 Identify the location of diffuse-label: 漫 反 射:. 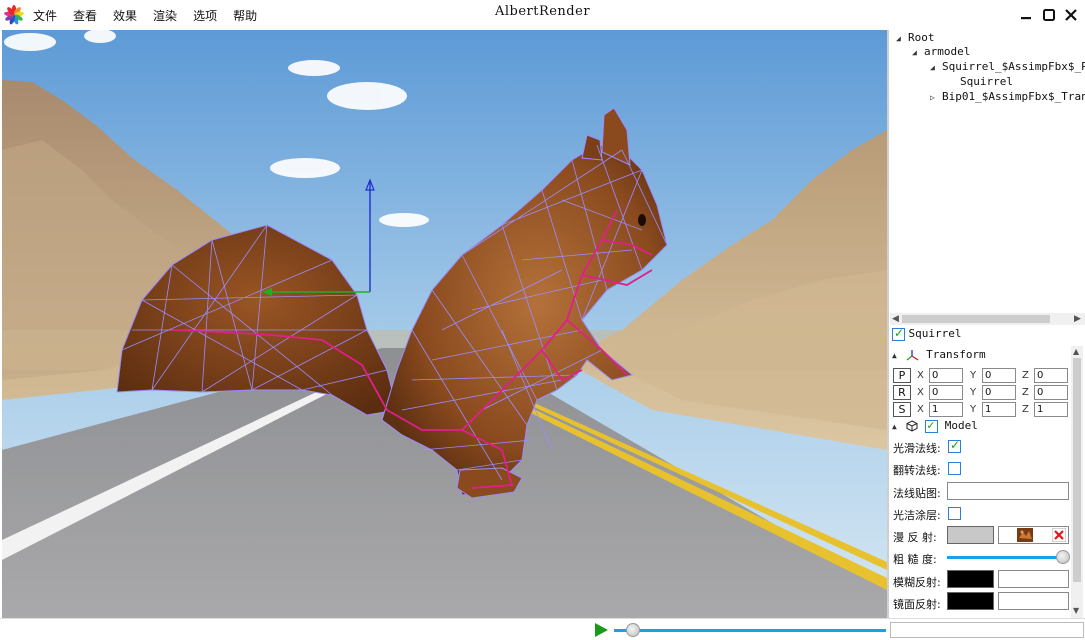
(915, 537).